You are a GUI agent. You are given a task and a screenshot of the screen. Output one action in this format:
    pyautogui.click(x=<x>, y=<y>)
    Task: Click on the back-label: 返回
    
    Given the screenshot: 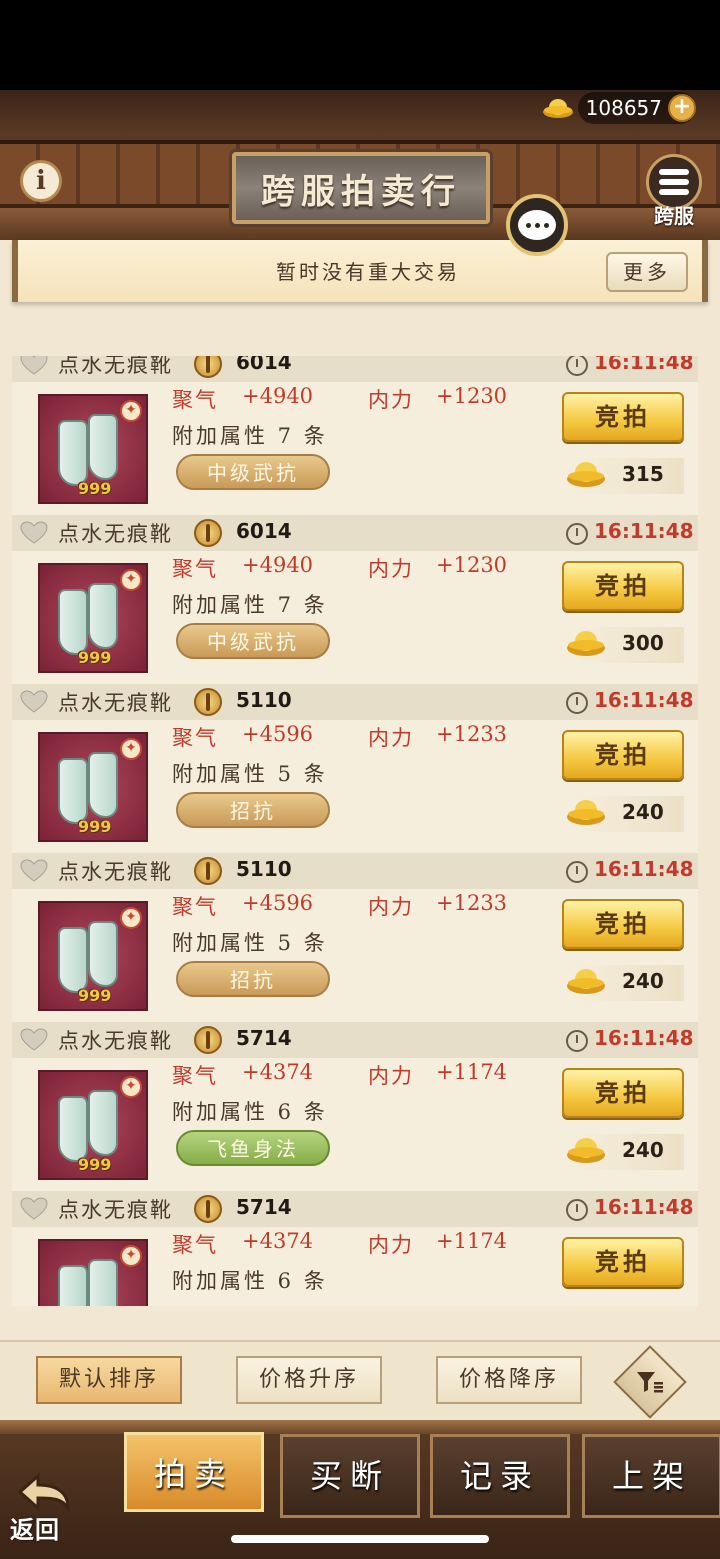 What is the action you would take?
    pyautogui.click(x=35, y=1529)
    